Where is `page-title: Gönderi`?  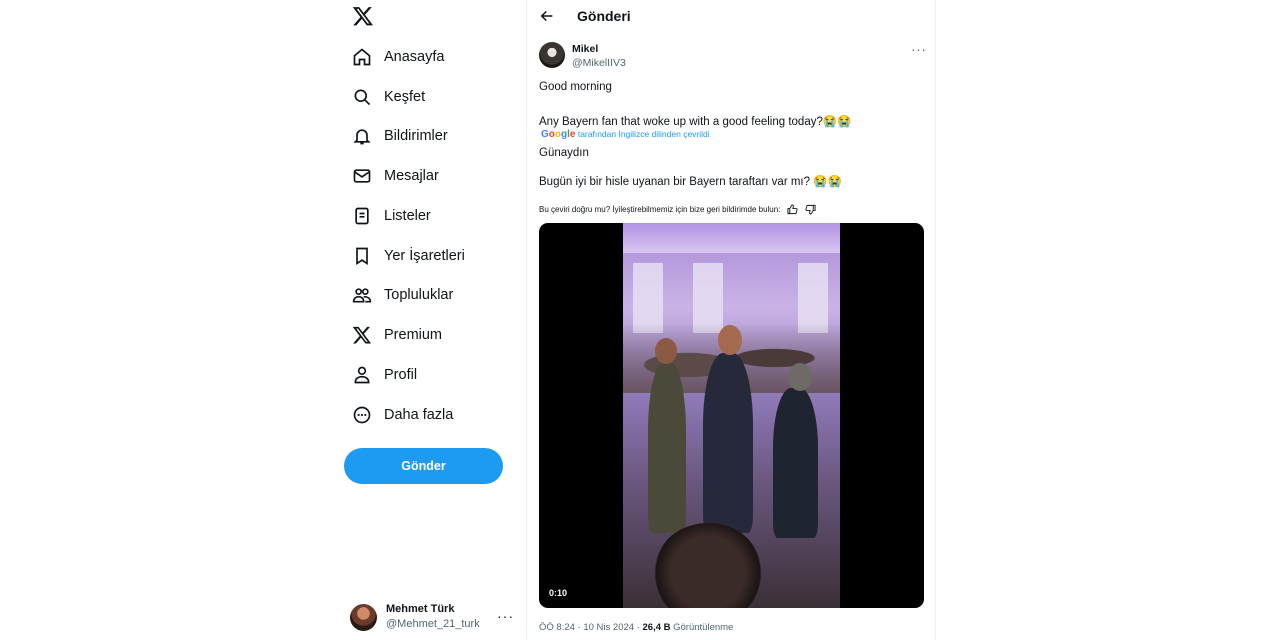 page-title: Gönderi is located at coordinates (604, 16).